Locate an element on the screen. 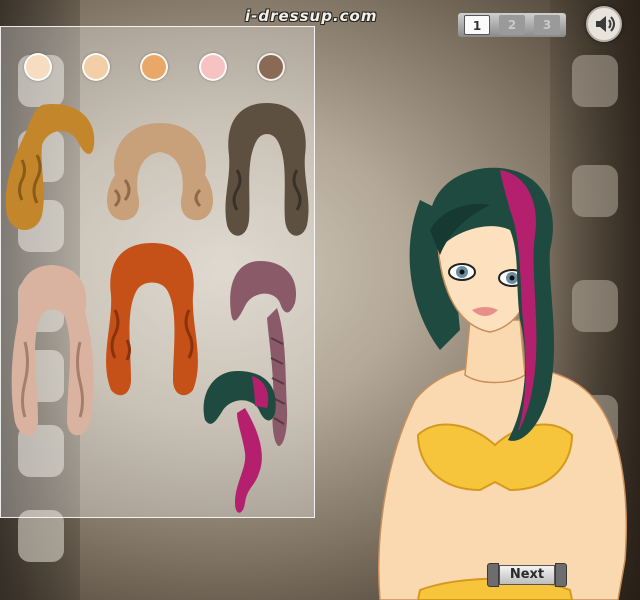 This screenshot has height=600, width=640. hair-option-brown-wavy is located at coordinates (267, 172).